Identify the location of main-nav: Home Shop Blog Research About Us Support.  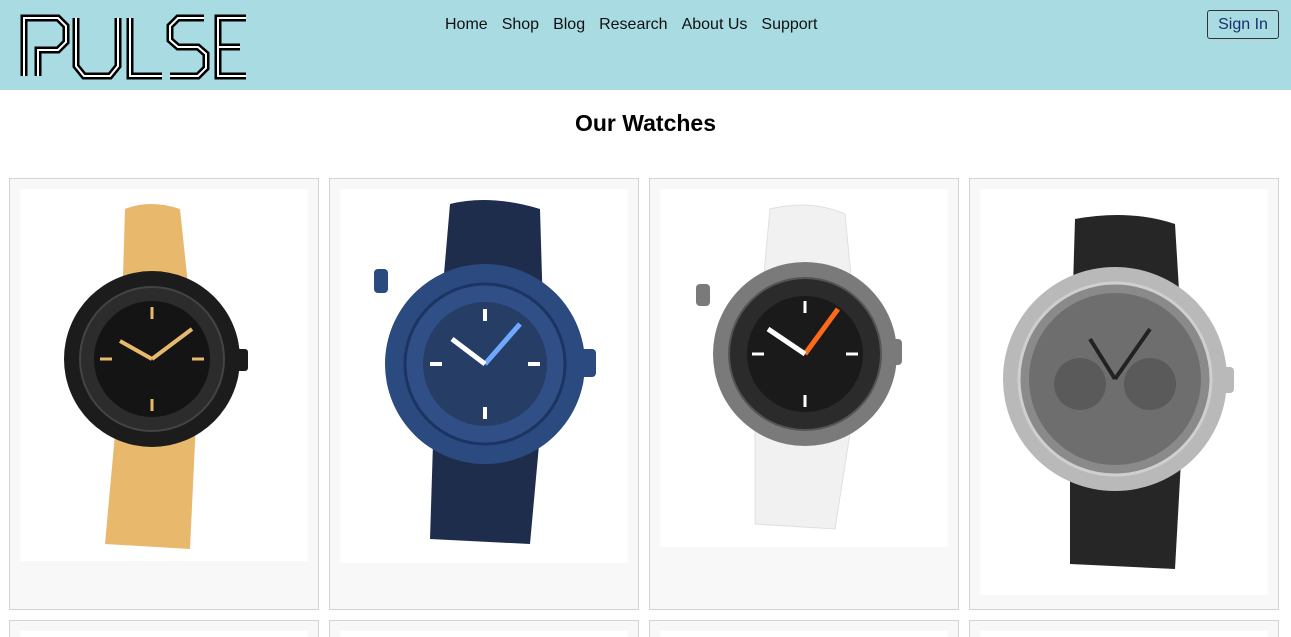
(631, 25).